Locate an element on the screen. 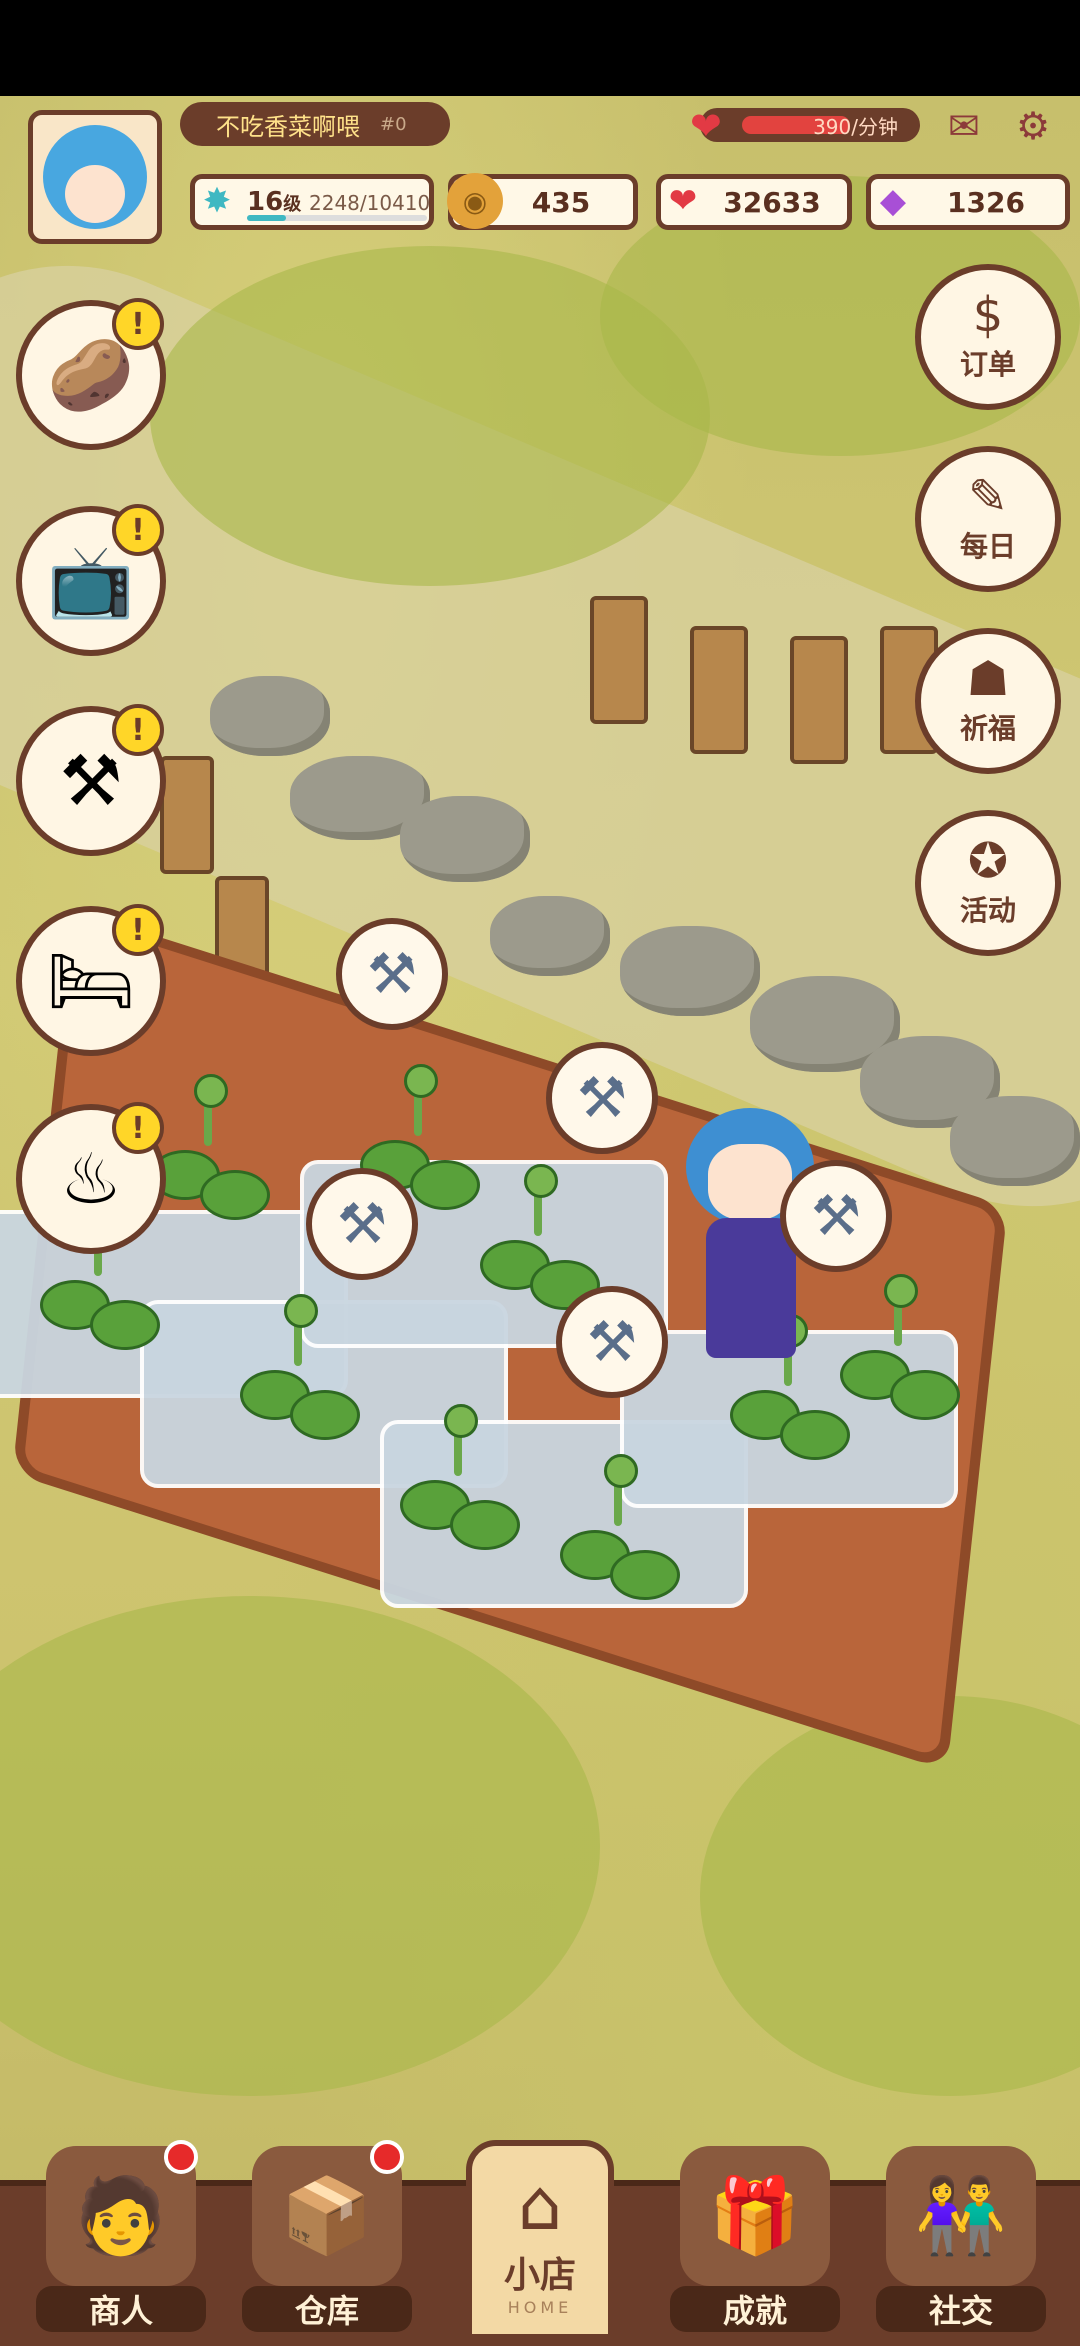 This screenshot has width=1080, height=2346. gold-counter: ◉ 435 is located at coordinates (542, 201).